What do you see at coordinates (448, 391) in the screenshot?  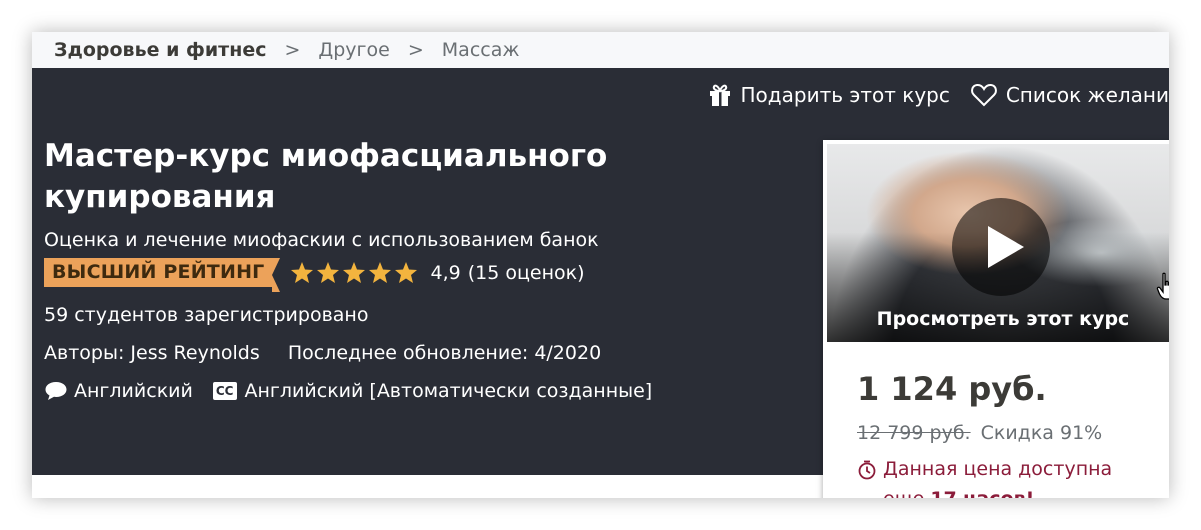 I see `captions-language-label: Английский [Автоматически созданные]` at bounding box center [448, 391].